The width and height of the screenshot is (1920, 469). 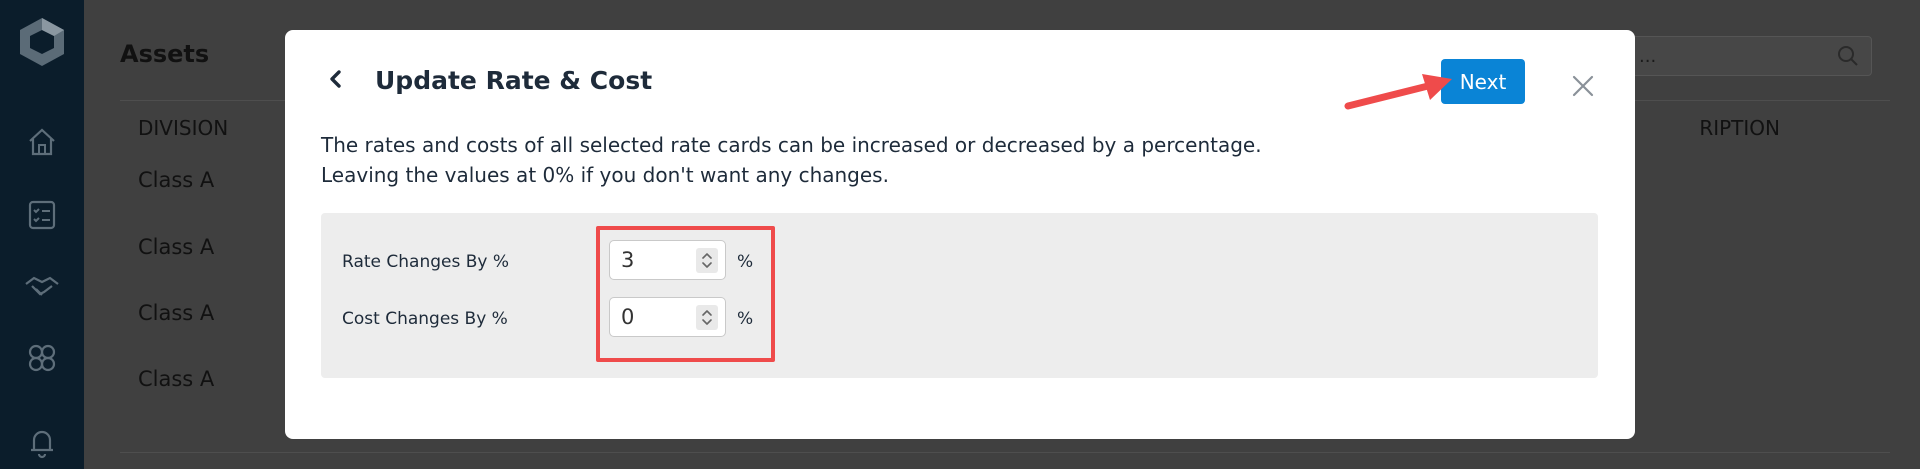 I want to click on home-icon, so click(x=42, y=142).